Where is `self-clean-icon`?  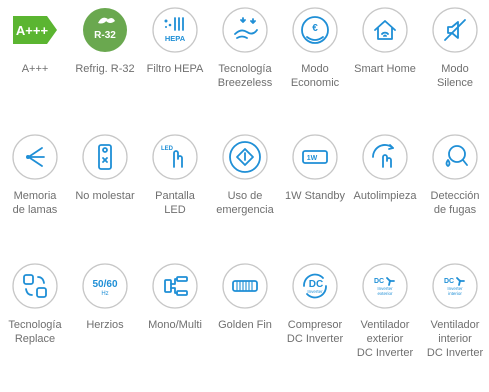 self-clean-icon is located at coordinates (385, 157).